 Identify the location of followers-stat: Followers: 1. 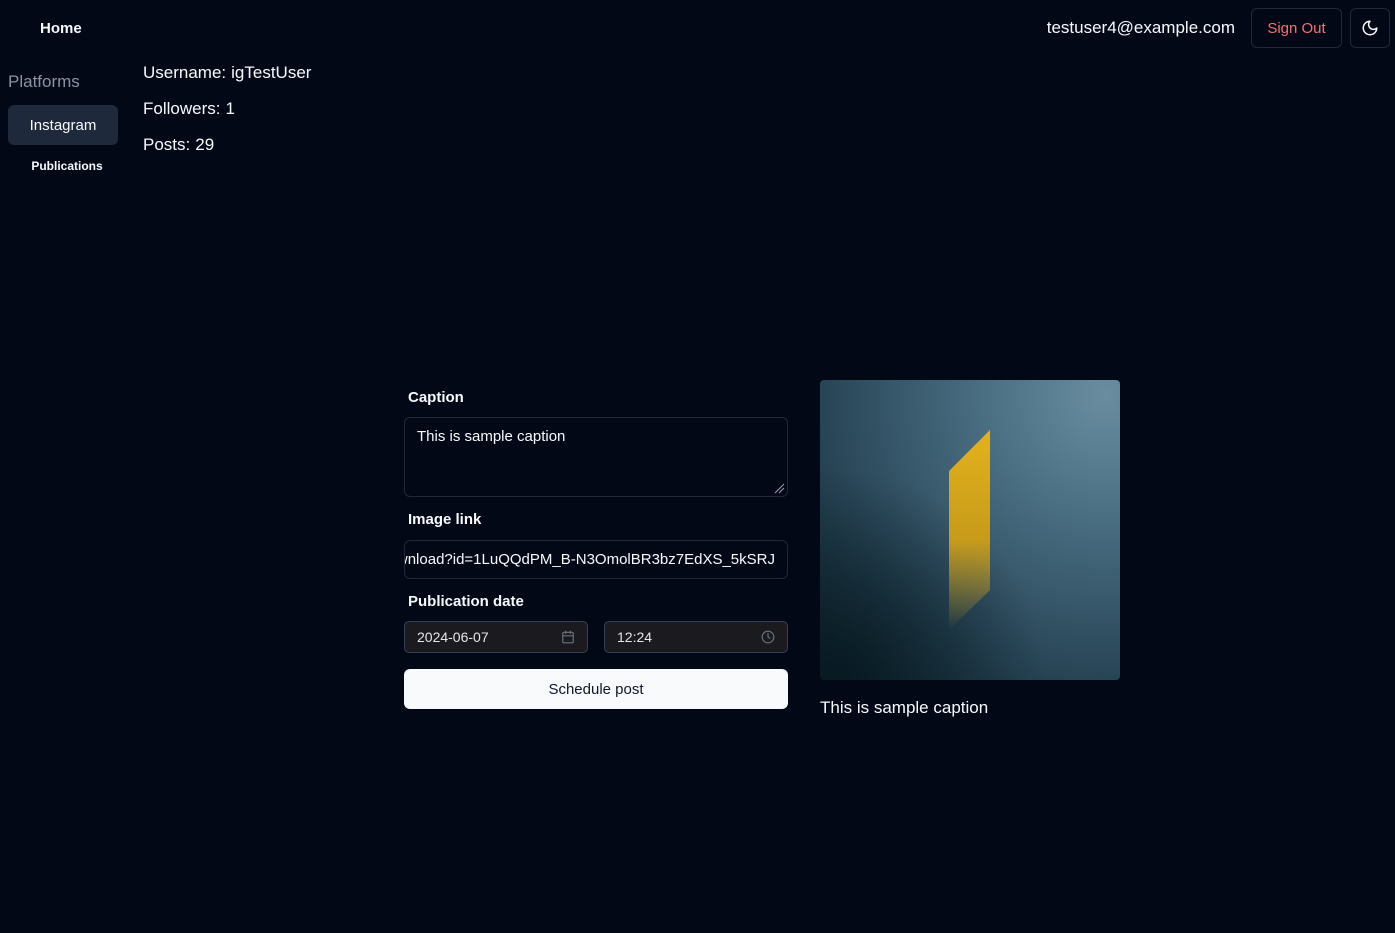
(189, 109).